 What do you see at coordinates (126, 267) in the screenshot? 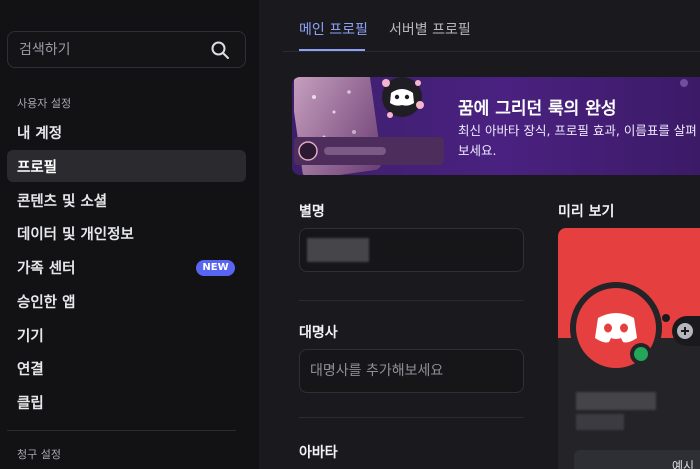
I see `sidebar-item-family-center: 가족 센터 NEW` at bounding box center [126, 267].